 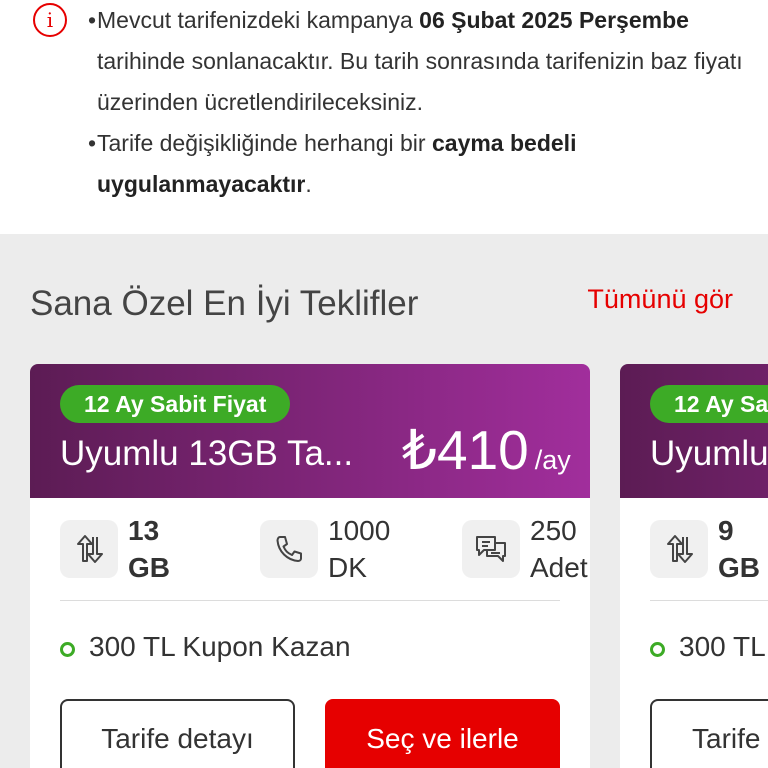 What do you see at coordinates (709, 557) in the screenshot?
I see `plan-features: 9 GB` at bounding box center [709, 557].